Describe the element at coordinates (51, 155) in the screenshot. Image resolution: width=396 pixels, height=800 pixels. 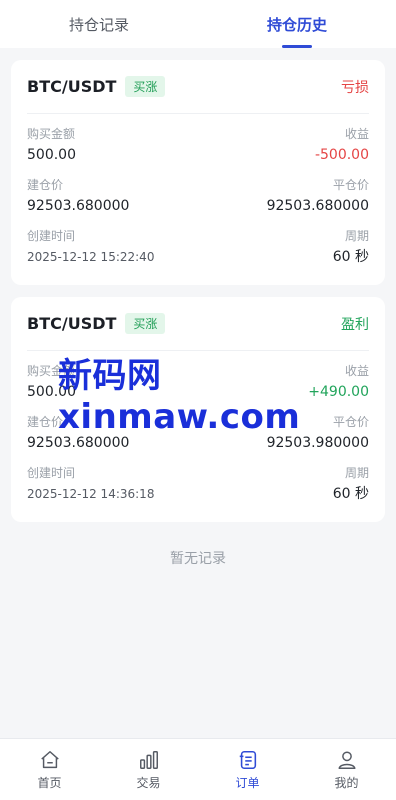
I see `buy-amount-value: 500.00` at that location.